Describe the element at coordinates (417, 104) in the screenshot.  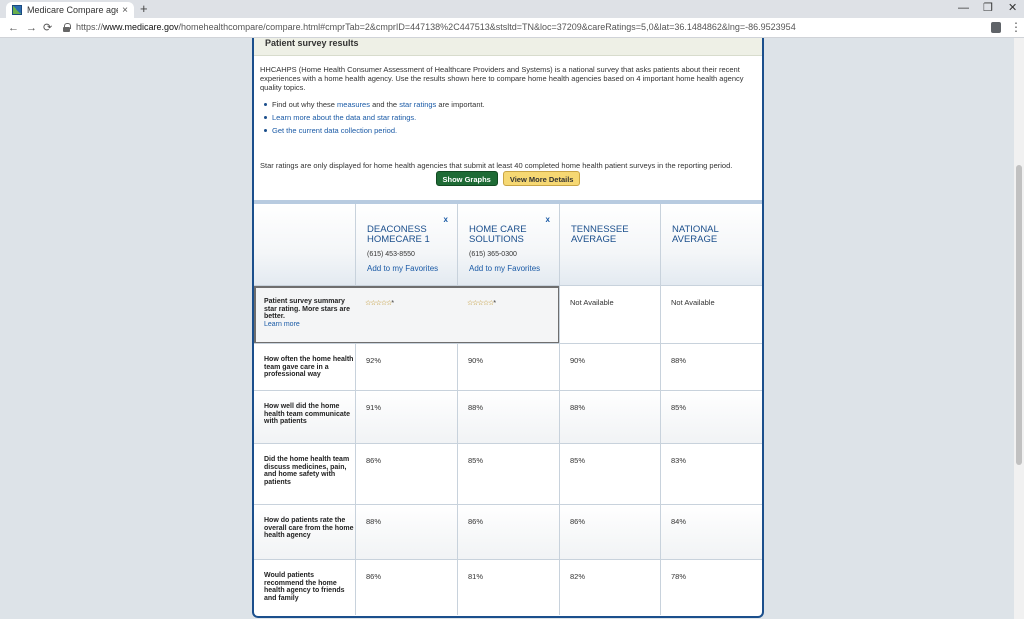
I see `star-ratings-link: star ratings` at that location.